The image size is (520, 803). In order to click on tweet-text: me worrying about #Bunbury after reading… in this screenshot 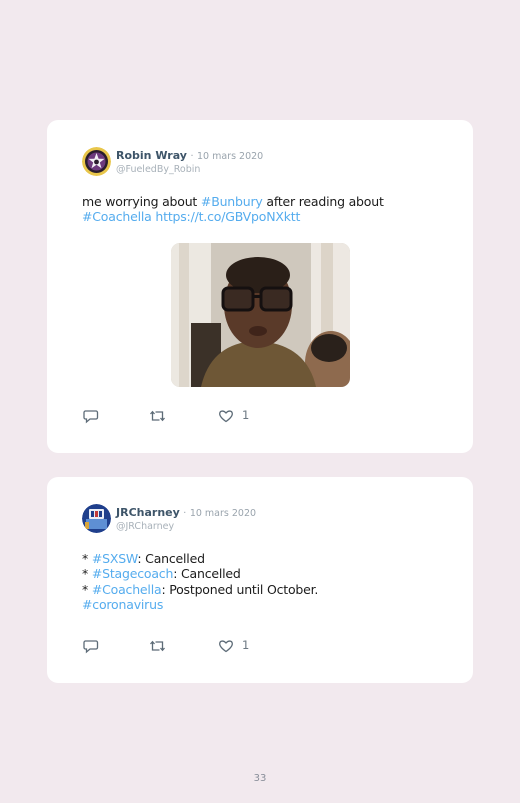, I will do `click(233, 209)`.